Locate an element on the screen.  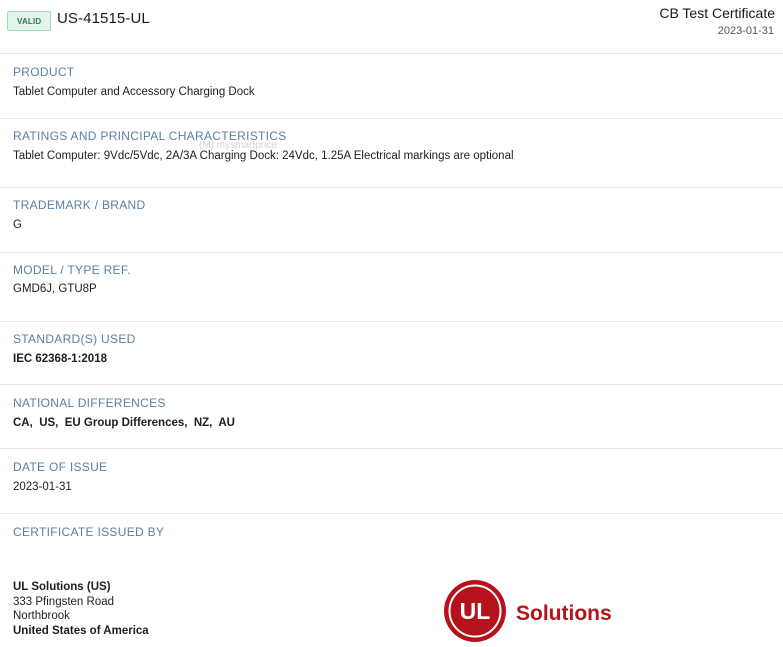
trademark-label: TRADEMARK / BRAND is located at coordinates (79, 205).